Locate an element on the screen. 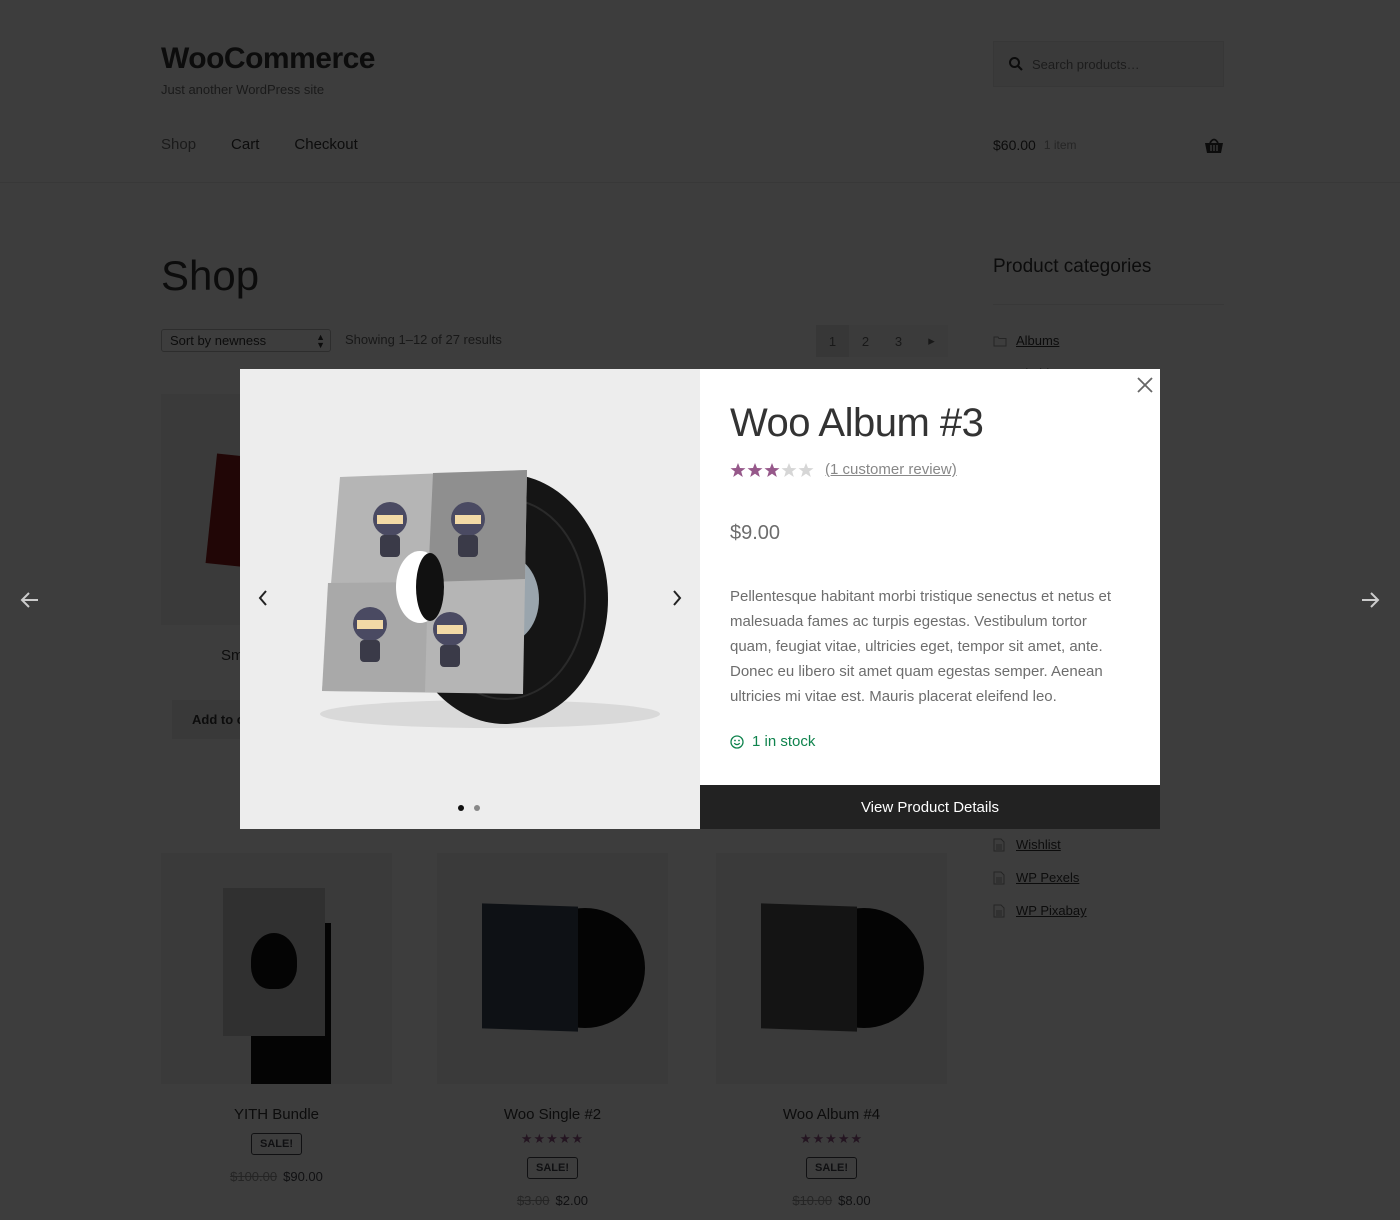 This screenshot has height=1220, width=1400. product-title: Woo Album #3 is located at coordinates (857, 423).